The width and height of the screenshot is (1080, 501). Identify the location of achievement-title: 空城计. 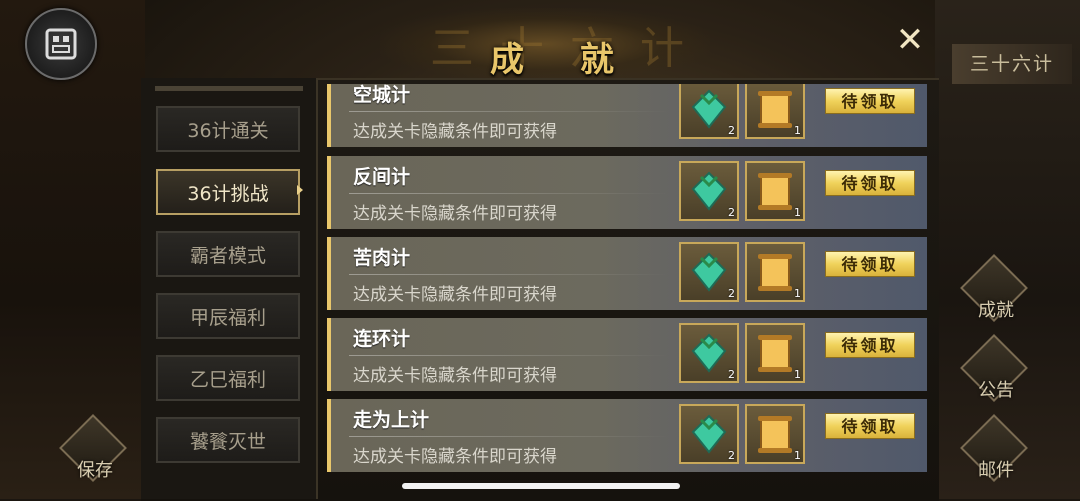
(382, 95).